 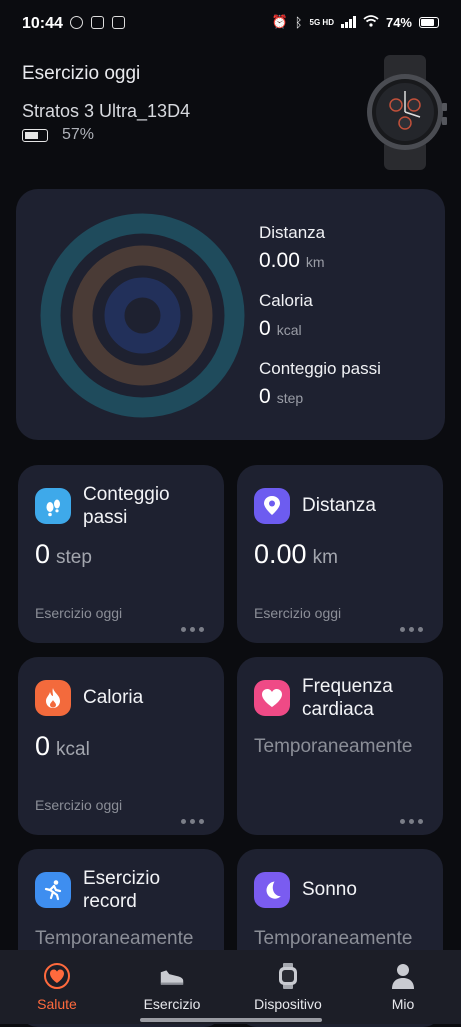 What do you see at coordinates (53, 890) in the screenshot?
I see `running-icon` at bounding box center [53, 890].